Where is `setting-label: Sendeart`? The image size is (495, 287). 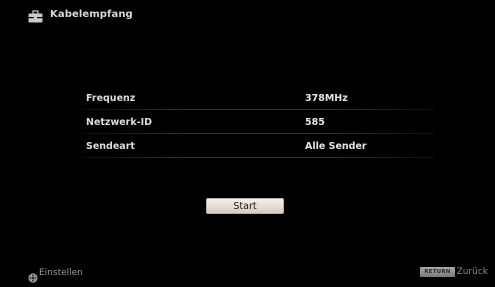
setting-label: Sendeart is located at coordinates (110, 146).